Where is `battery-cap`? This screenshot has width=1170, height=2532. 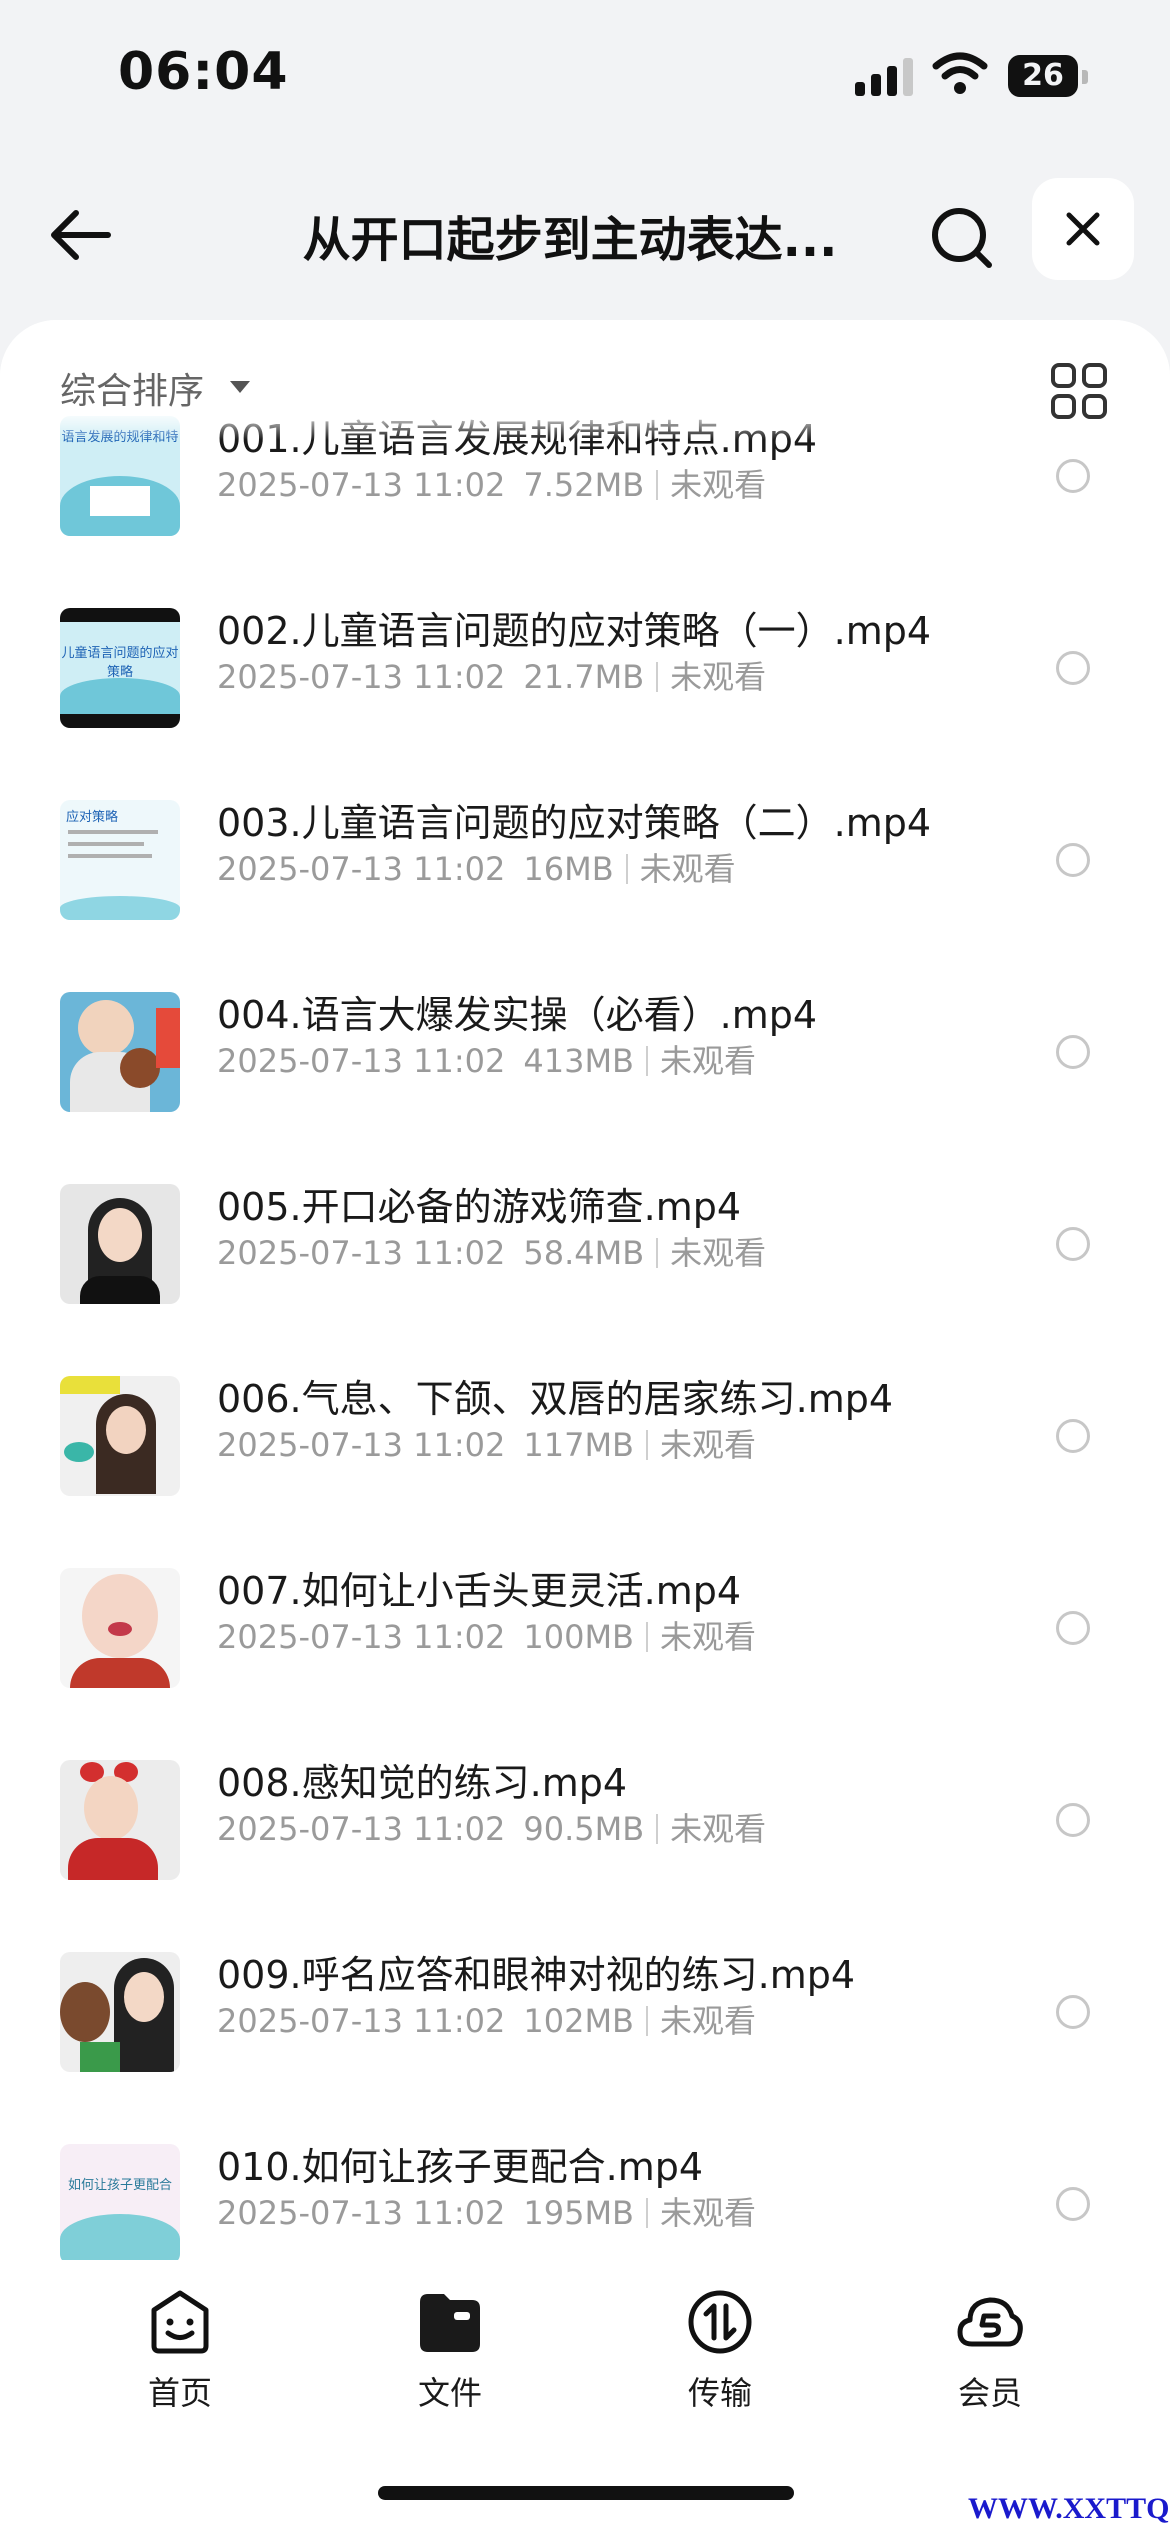 battery-cap is located at coordinates (1085, 77).